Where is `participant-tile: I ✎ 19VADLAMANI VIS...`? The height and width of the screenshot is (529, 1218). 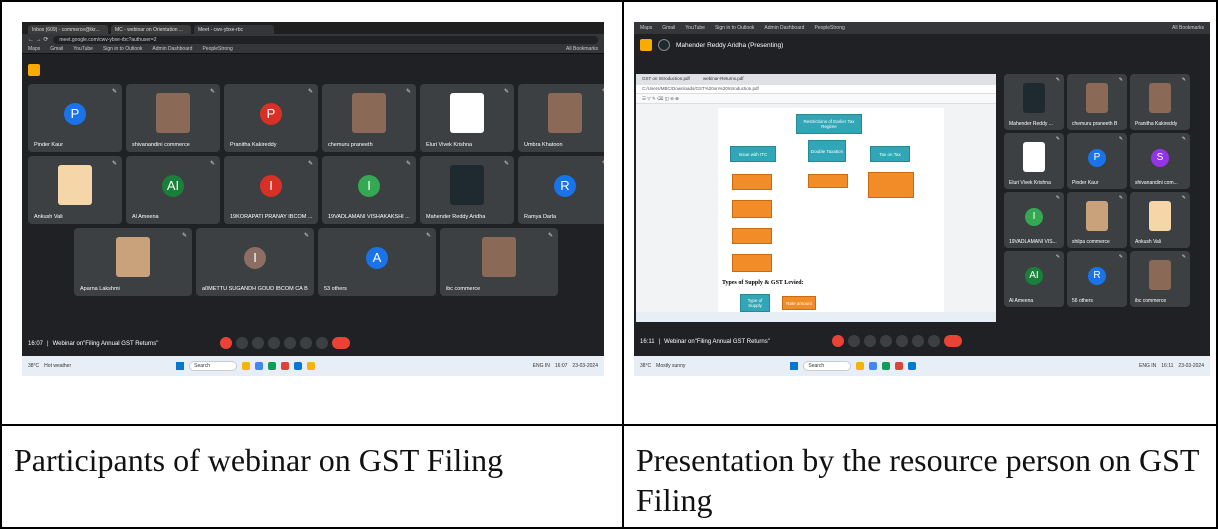
participant-tile: I ✎ 19VADLAMANI VIS... is located at coordinates (1034, 220).